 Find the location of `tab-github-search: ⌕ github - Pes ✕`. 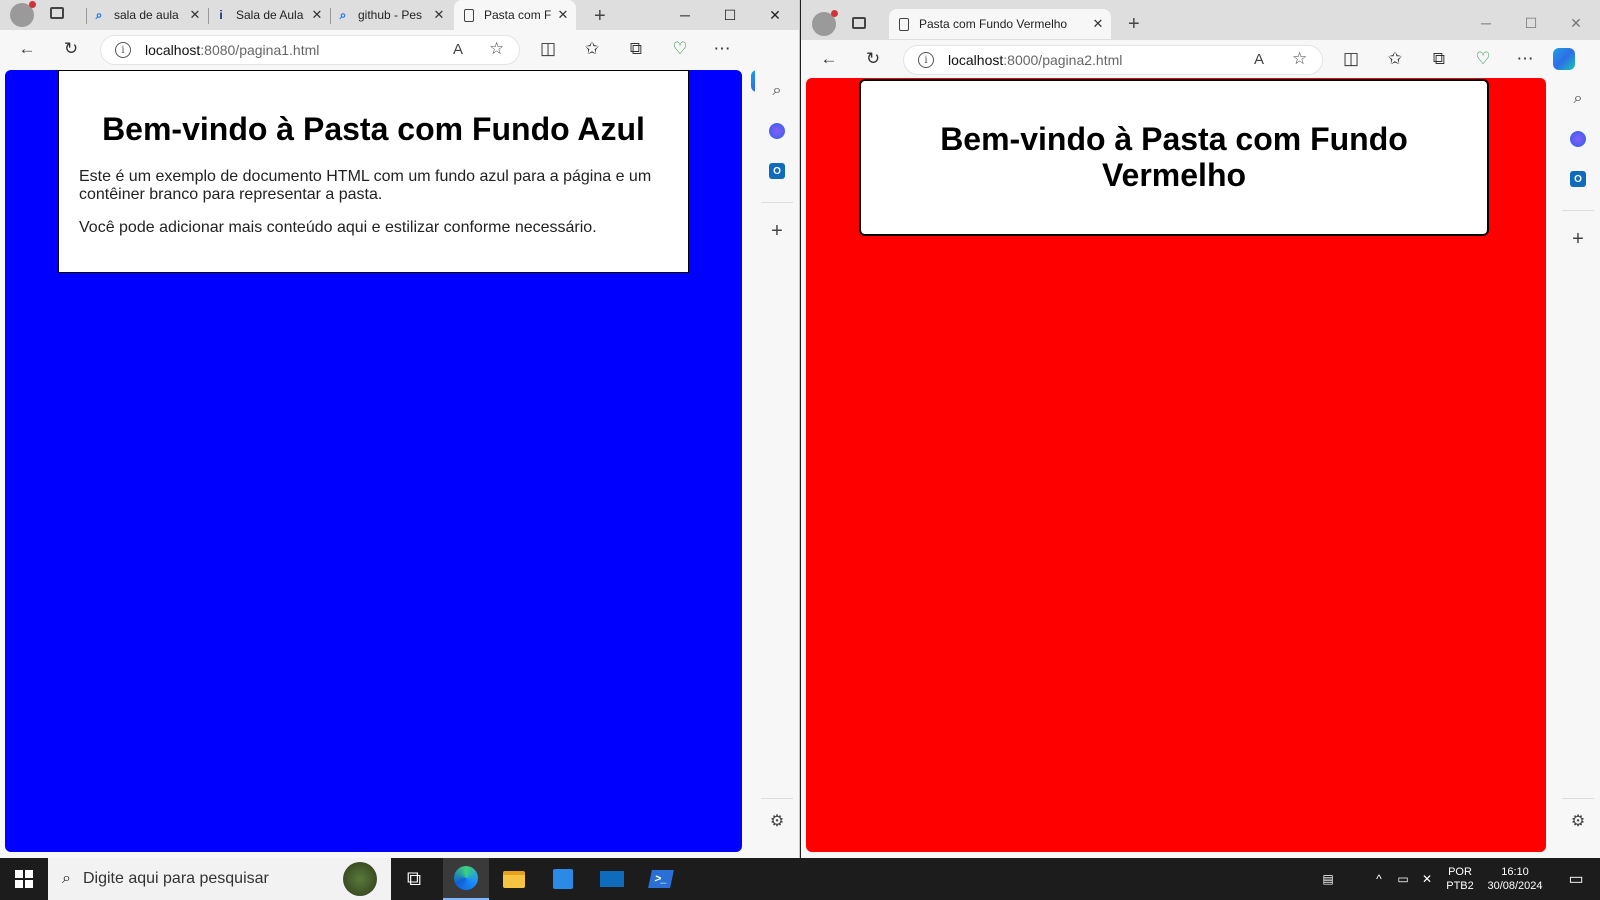

tab-github-search: ⌕ github - Pes ✕ is located at coordinates (391, 15).